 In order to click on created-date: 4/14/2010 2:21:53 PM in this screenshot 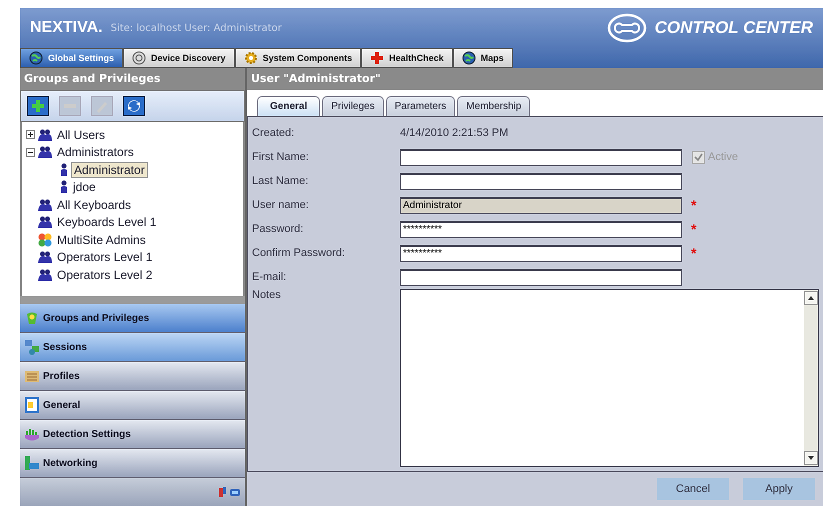, I will do `click(454, 133)`.